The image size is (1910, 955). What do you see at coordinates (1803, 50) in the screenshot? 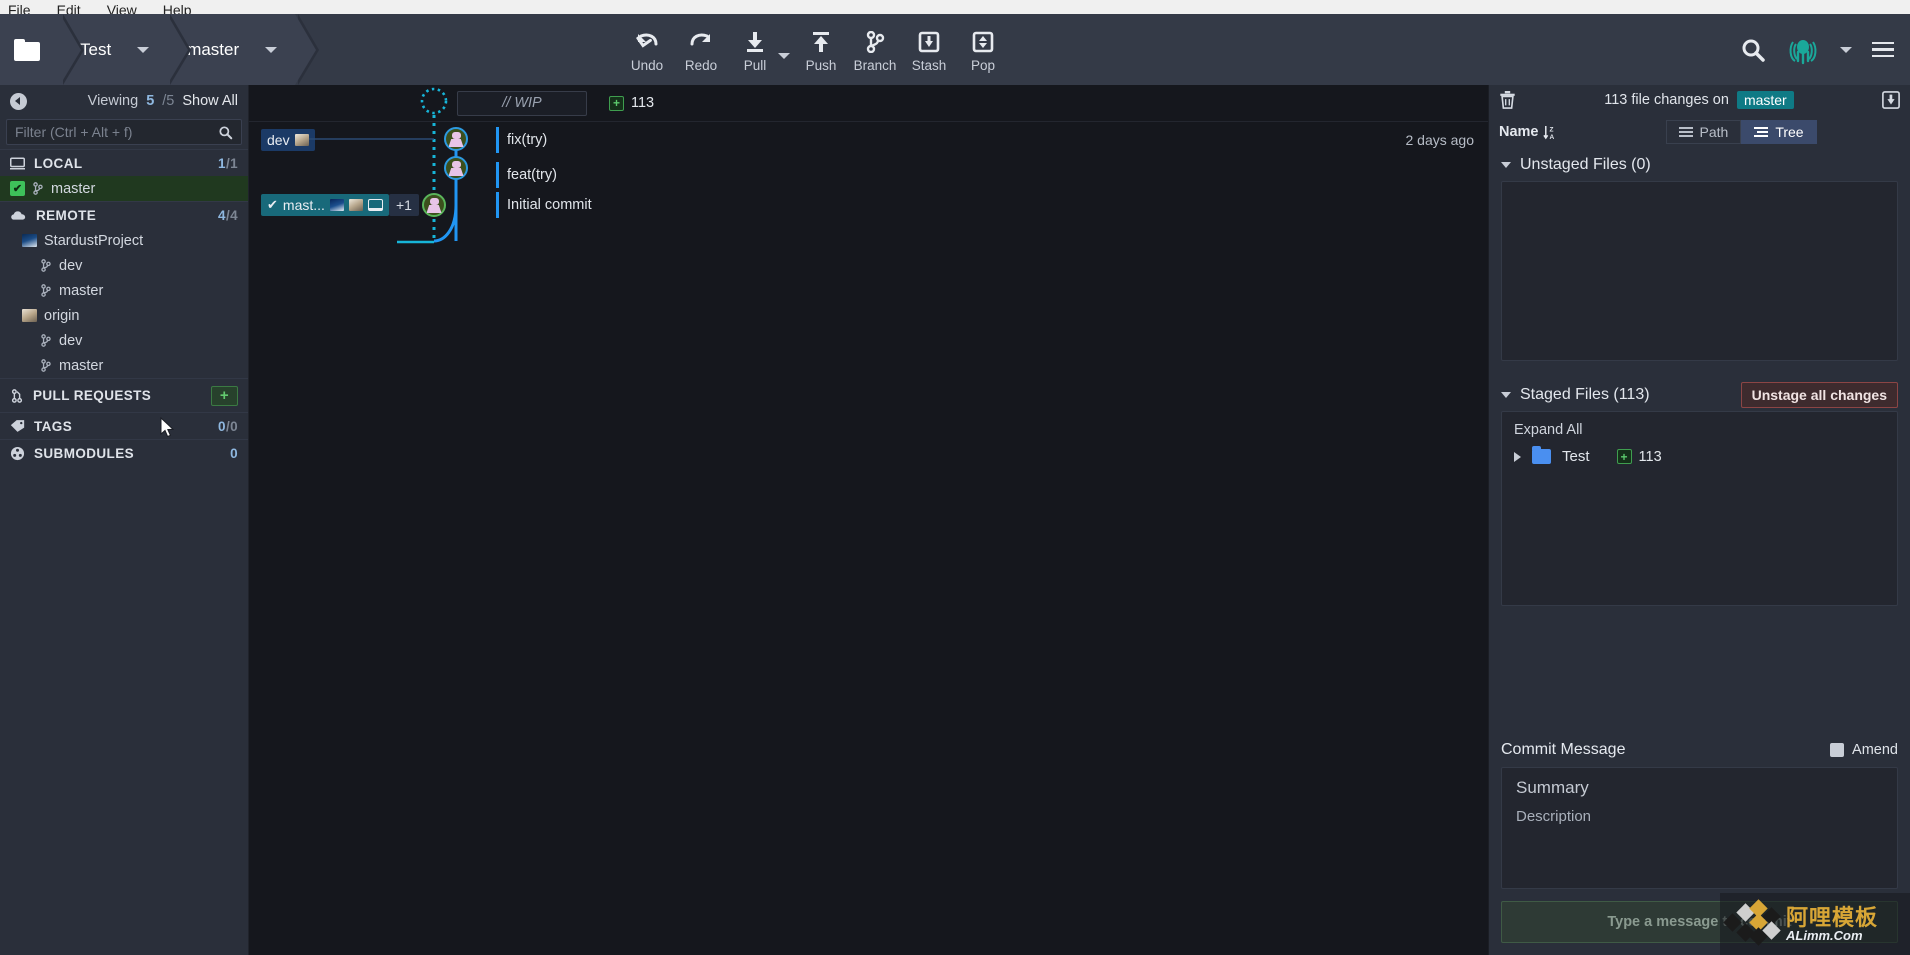
I see `gitkraken-logo-icon` at bounding box center [1803, 50].